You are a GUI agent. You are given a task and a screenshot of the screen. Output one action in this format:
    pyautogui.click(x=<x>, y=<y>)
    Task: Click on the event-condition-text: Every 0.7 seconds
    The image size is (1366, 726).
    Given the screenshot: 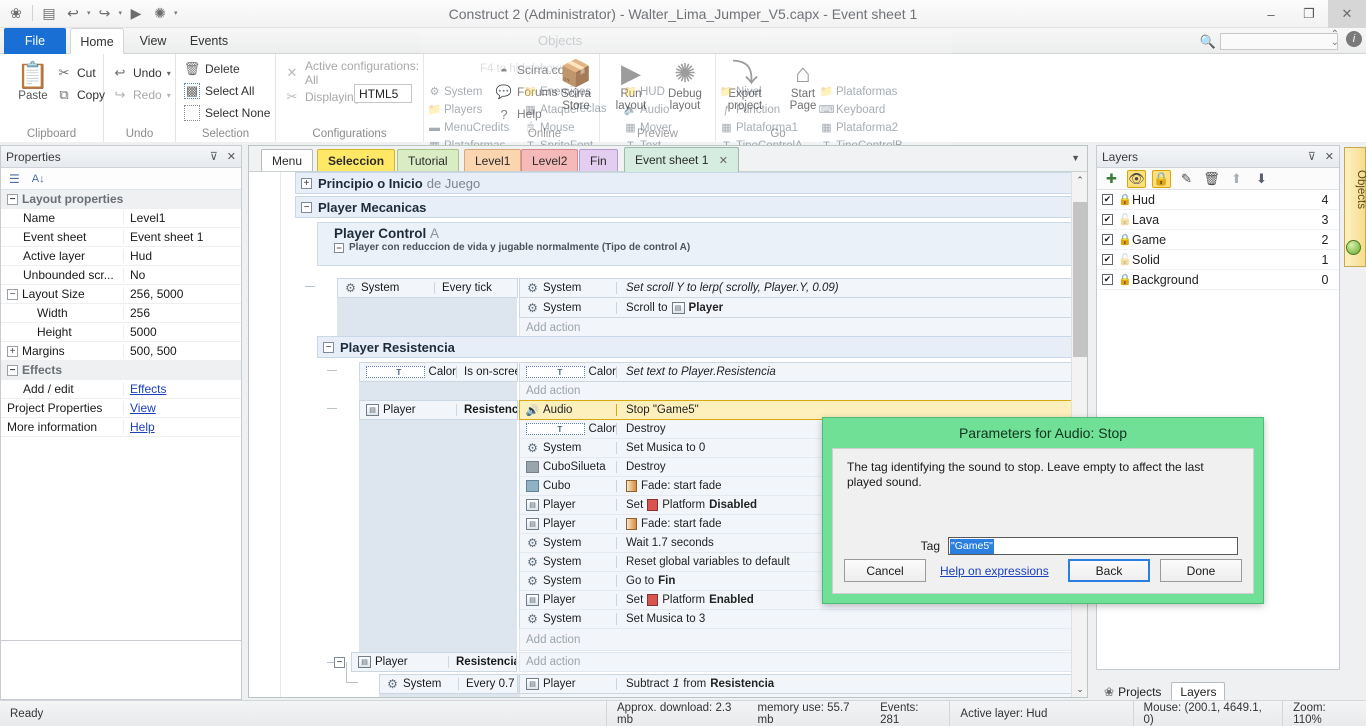 What is the action you would take?
    pyautogui.click(x=487, y=684)
    